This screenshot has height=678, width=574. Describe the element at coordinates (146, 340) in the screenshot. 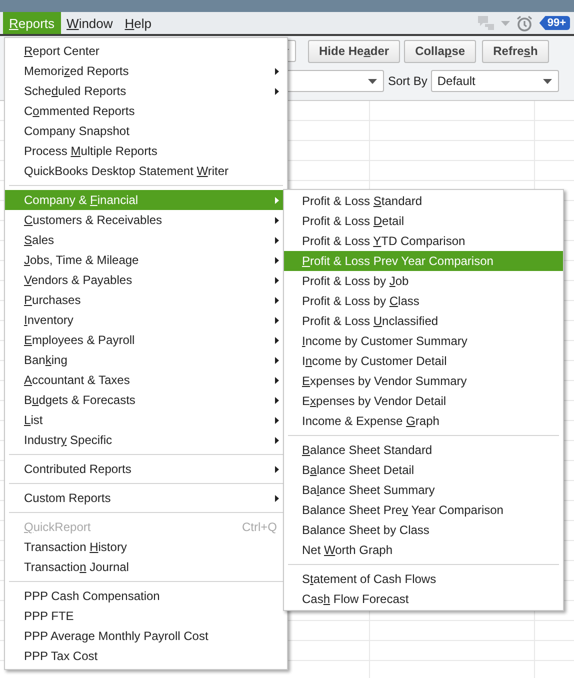

I see `menu-item: Employees & Payroll` at that location.